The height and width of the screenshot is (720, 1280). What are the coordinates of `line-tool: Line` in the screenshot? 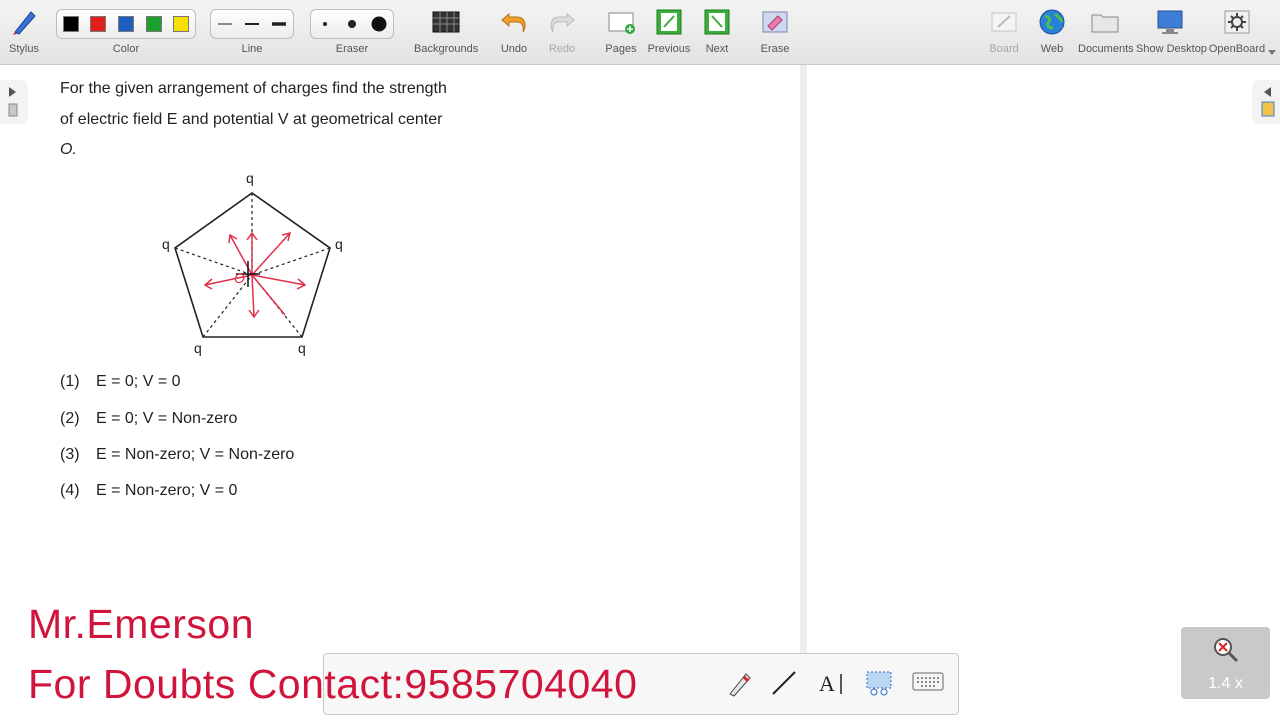 It's located at (252, 32).